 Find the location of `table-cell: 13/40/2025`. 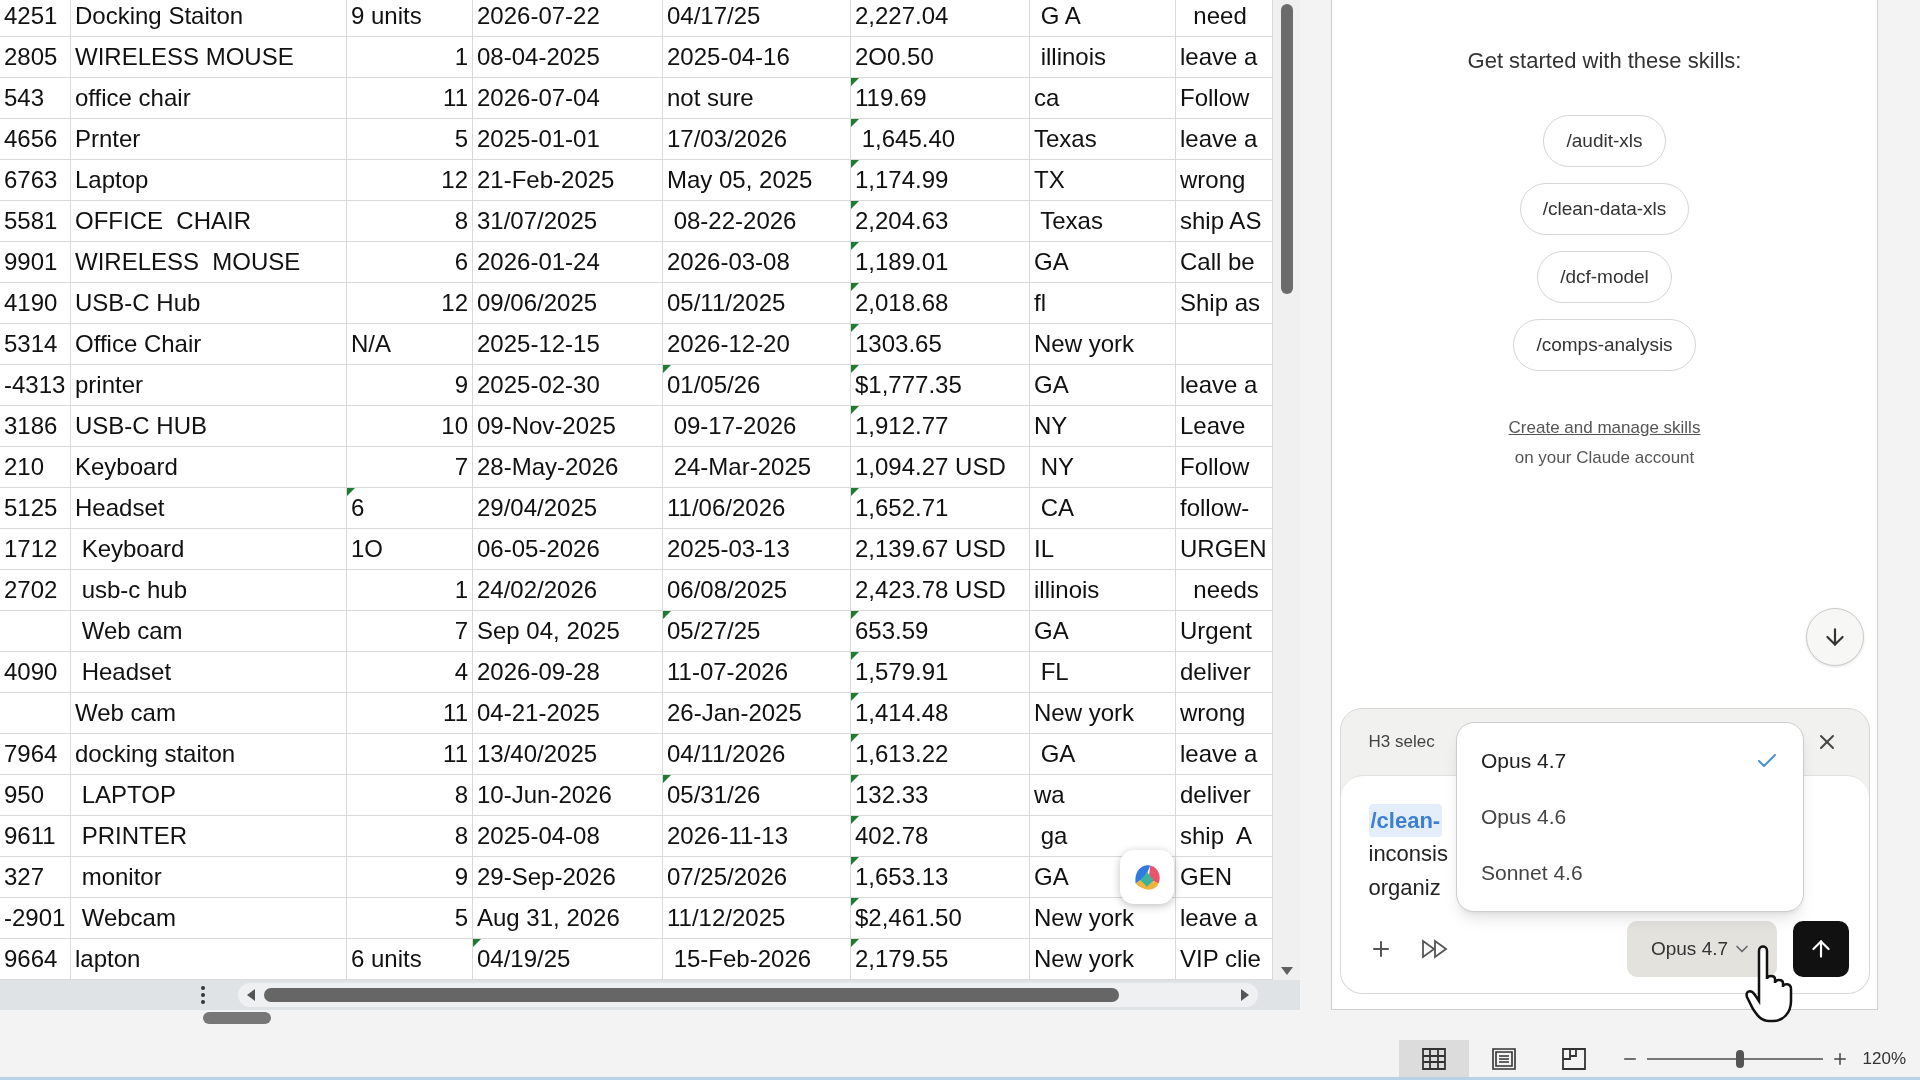

table-cell: 13/40/2025 is located at coordinates (568, 754).